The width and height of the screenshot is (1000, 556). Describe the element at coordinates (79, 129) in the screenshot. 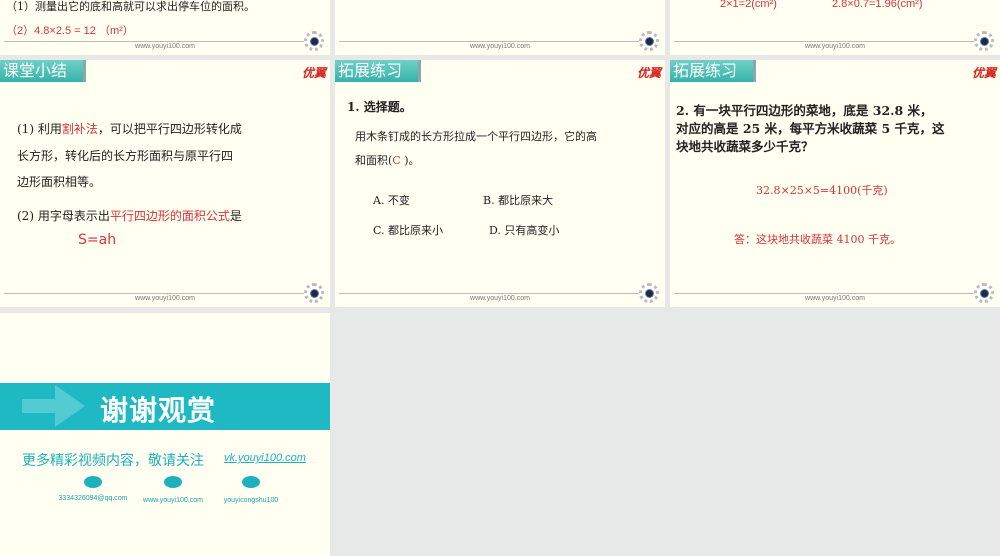

I see `highlight: 割补法` at that location.